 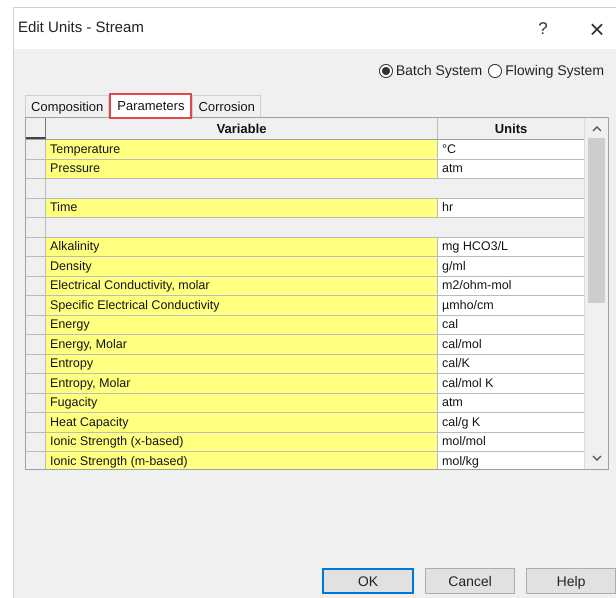 What do you see at coordinates (242, 363) in the screenshot?
I see `table-cell: Entropy` at bounding box center [242, 363].